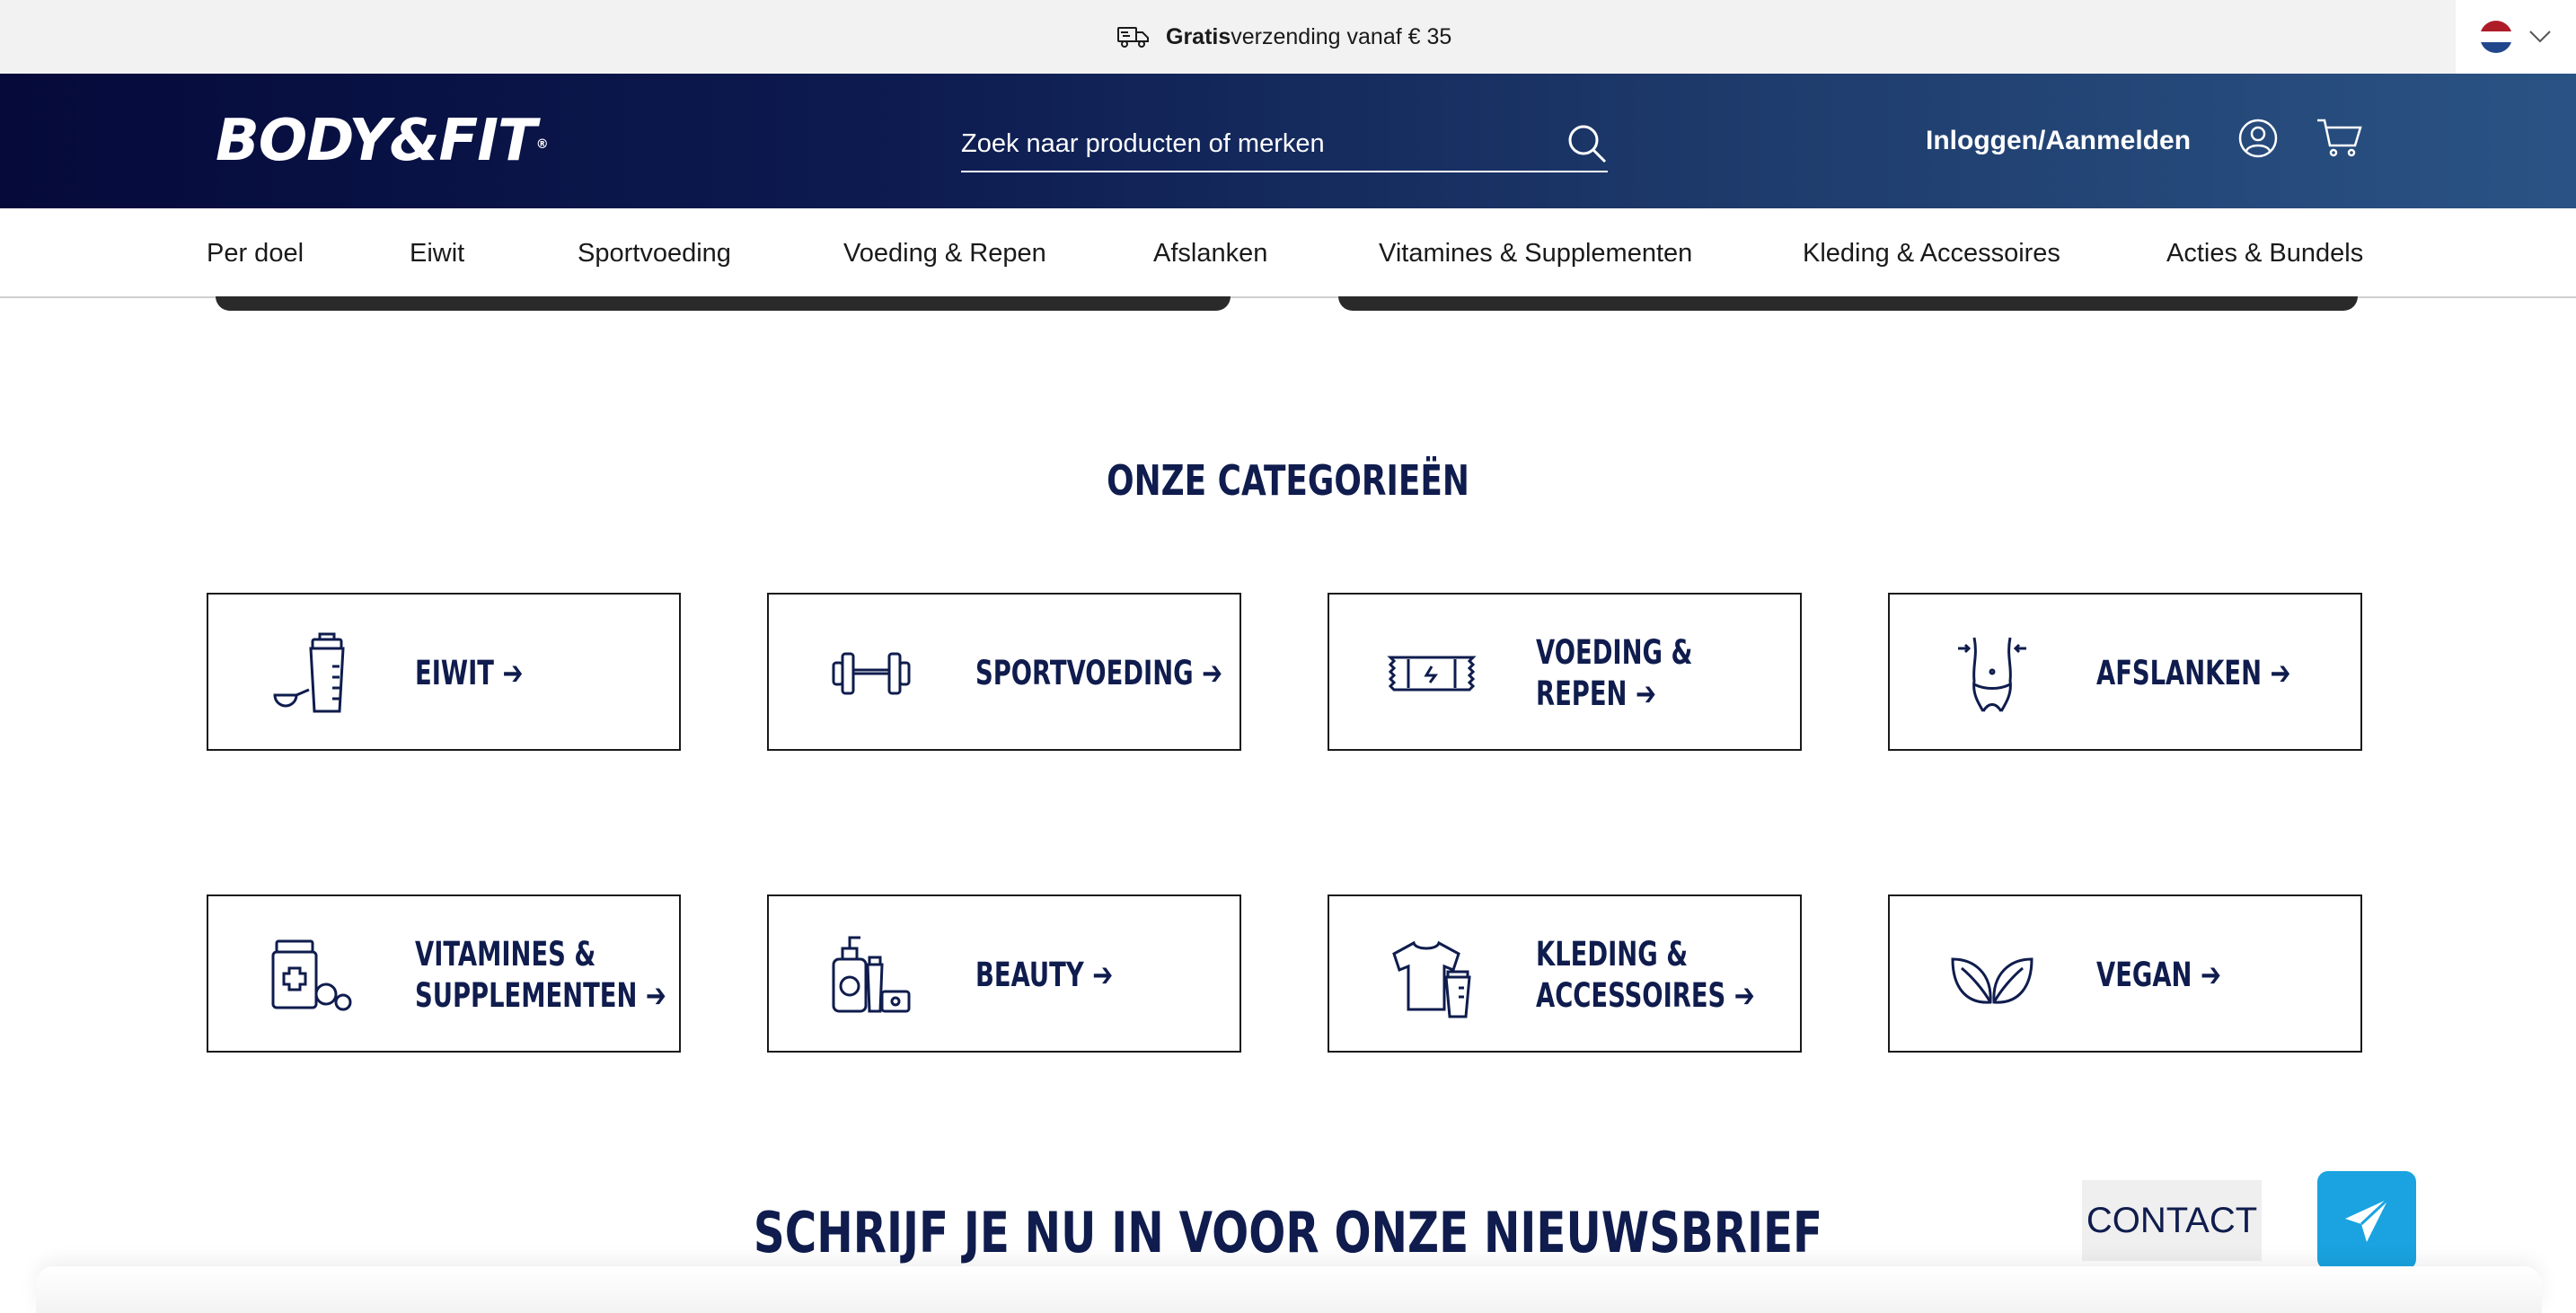 Image resolution: width=2576 pixels, height=1313 pixels. I want to click on nav-item-acties: Acties & Bundels, so click(2264, 253).